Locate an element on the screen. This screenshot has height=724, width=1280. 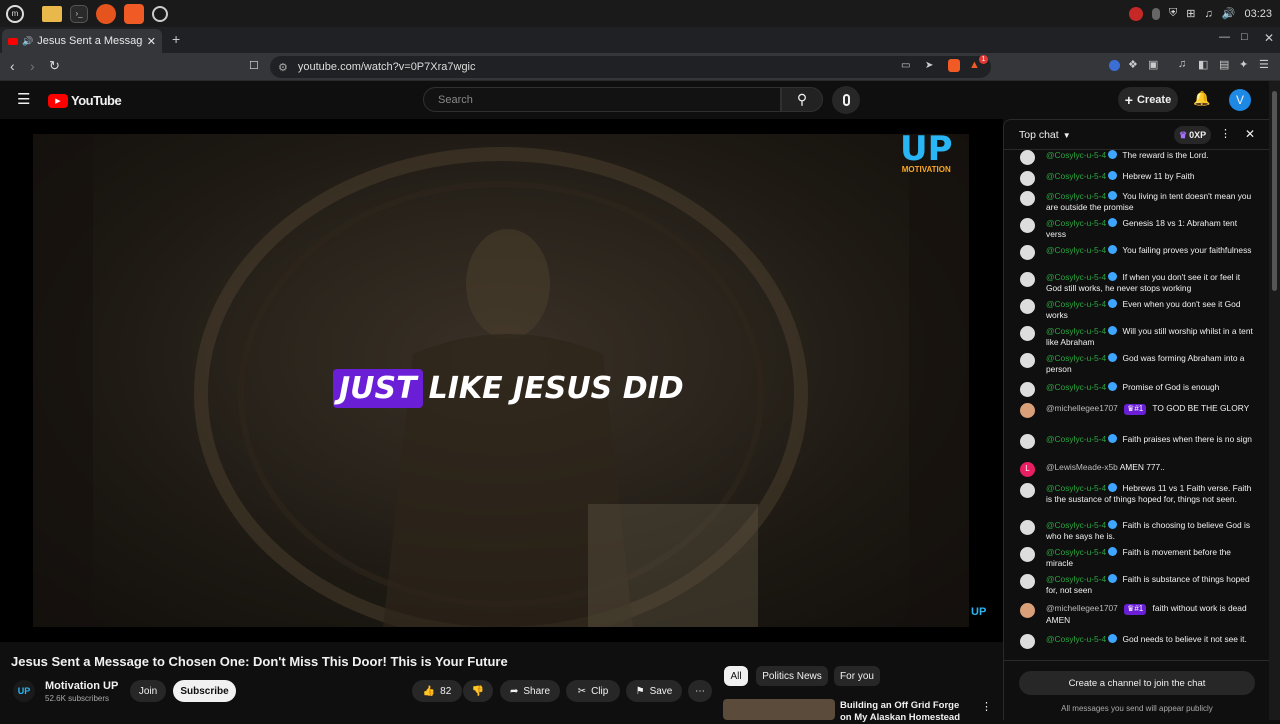
back-icon: ‹ is located at coordinates (12, 66).